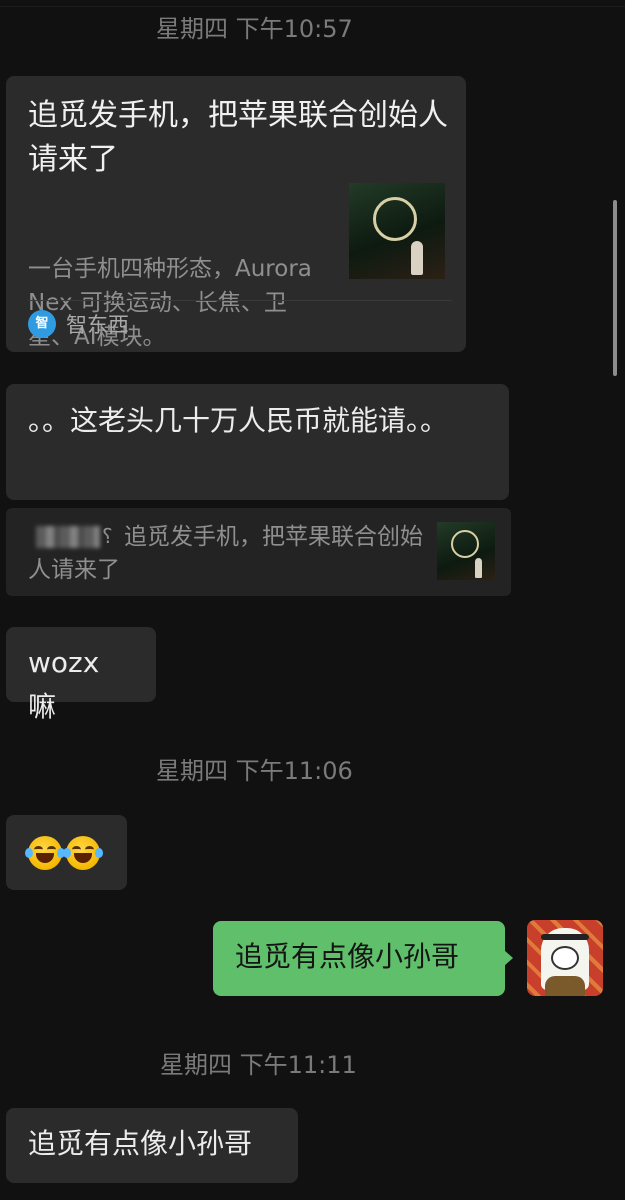 This screenshot has width=625, height=1200. What do you see at coordinates (258, 1065) in the screenshot?
I see `timestamp: 星期四 下午11:11` at bounding box center [258, 1065].